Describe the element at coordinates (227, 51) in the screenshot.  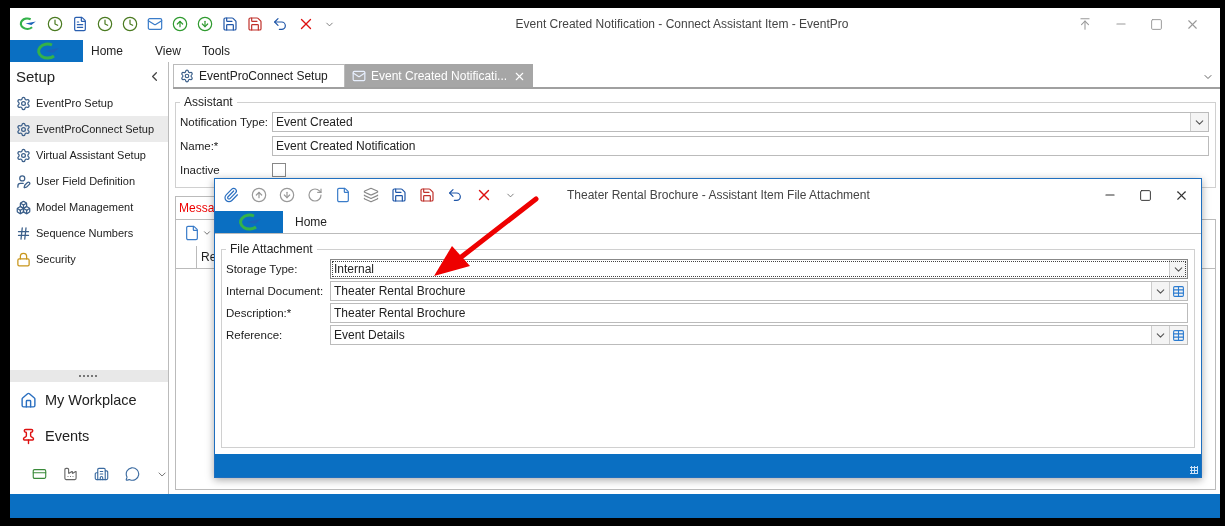
I see `ribbon-tab: Tools` at that location.